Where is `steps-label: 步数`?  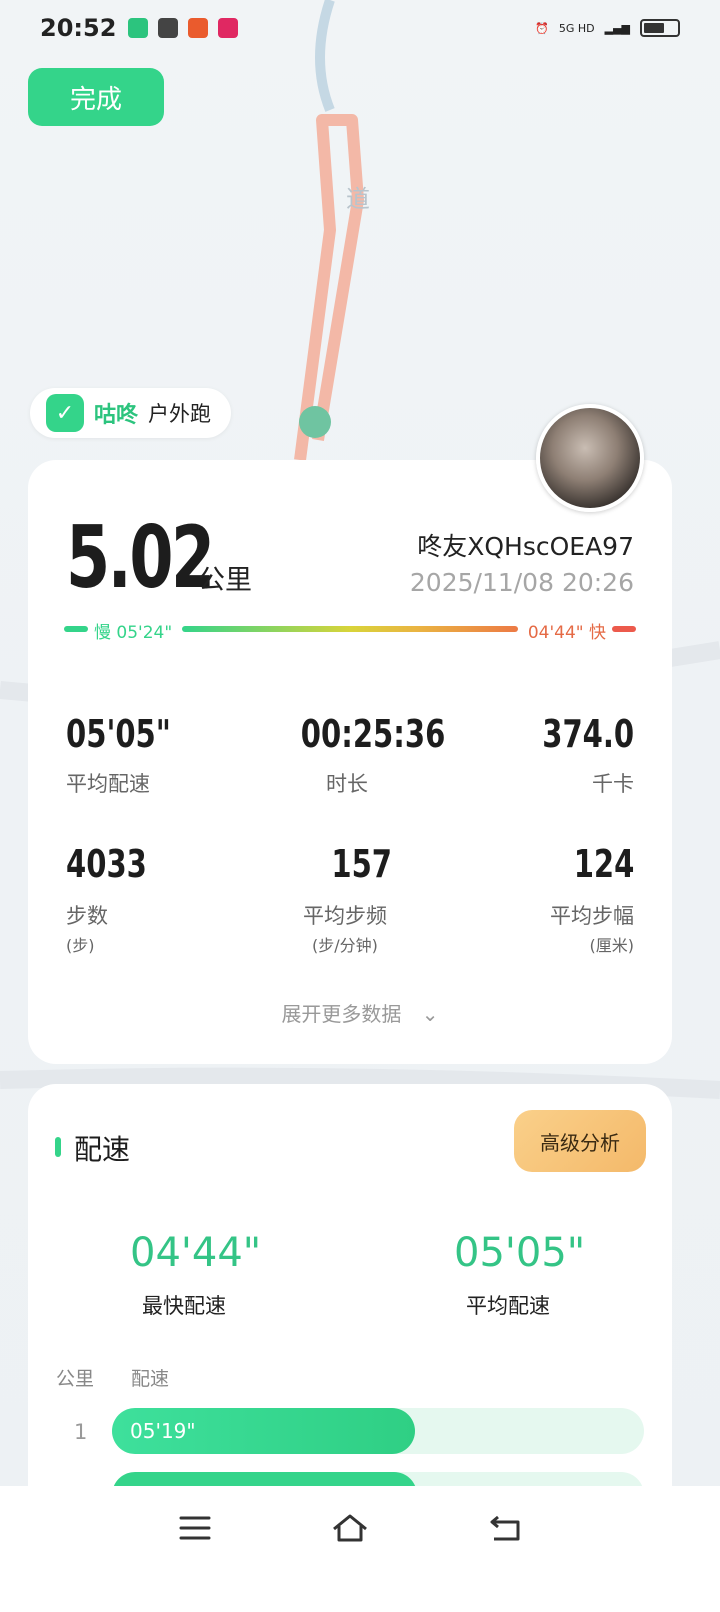 steps-label: 步数 is located at coordinates (87, 916).